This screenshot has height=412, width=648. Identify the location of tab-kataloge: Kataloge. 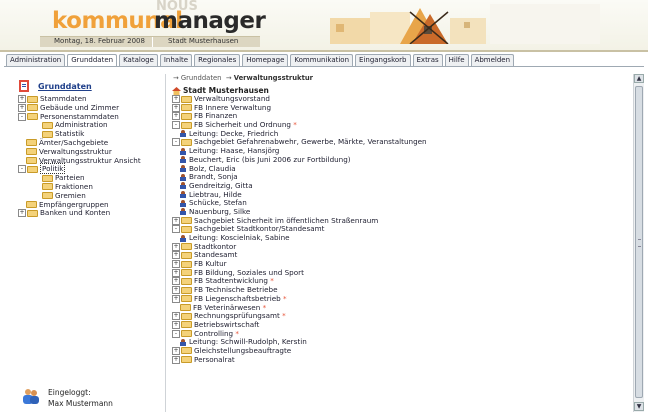
(138, 60).